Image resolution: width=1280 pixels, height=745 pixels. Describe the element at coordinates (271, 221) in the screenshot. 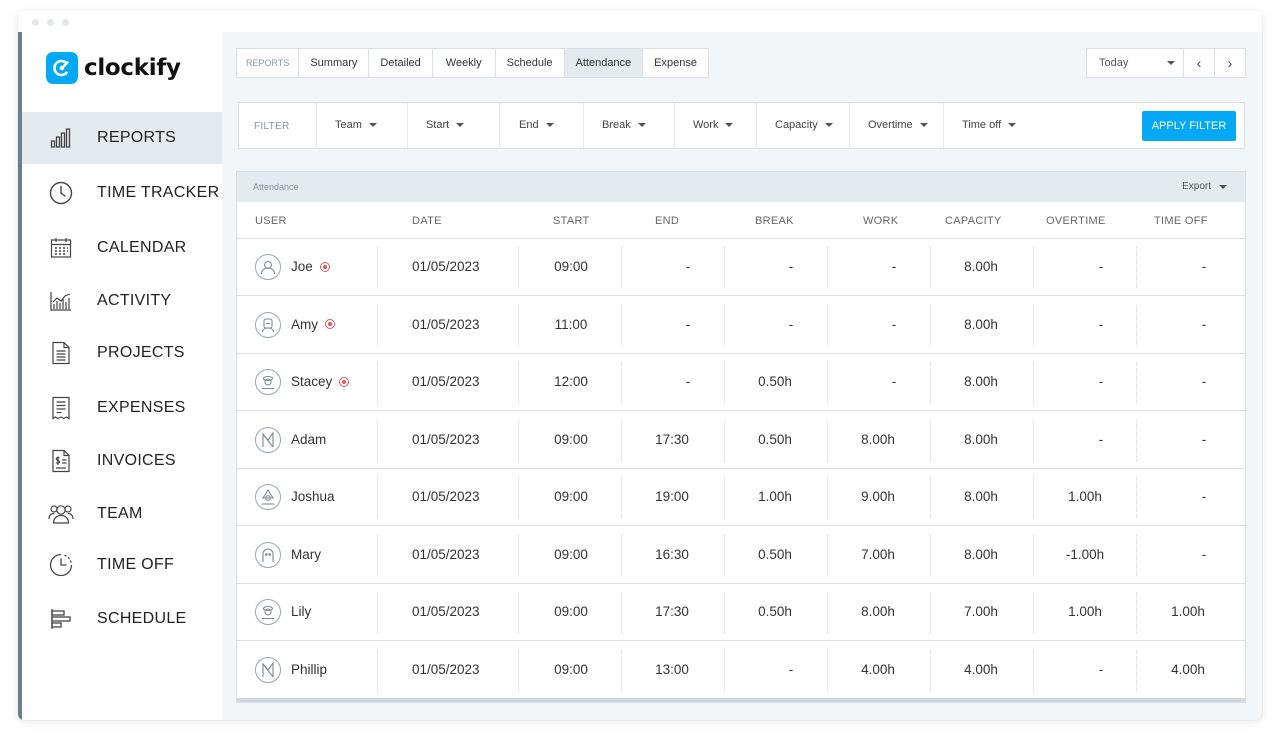

I see `column-header-user: USER` at that location.